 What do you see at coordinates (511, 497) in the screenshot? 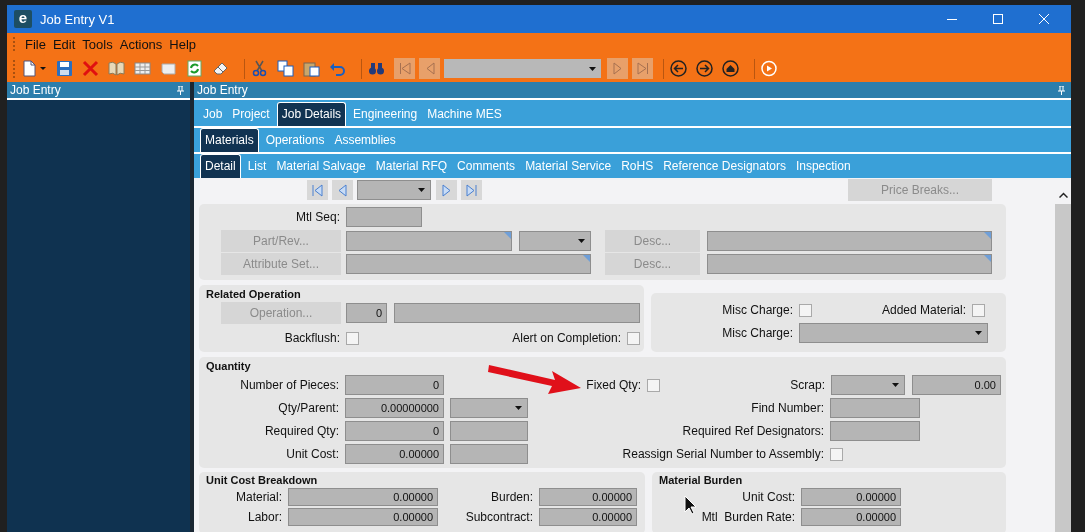
I see `field-label: Burden:` at bounding box center [511, 497].